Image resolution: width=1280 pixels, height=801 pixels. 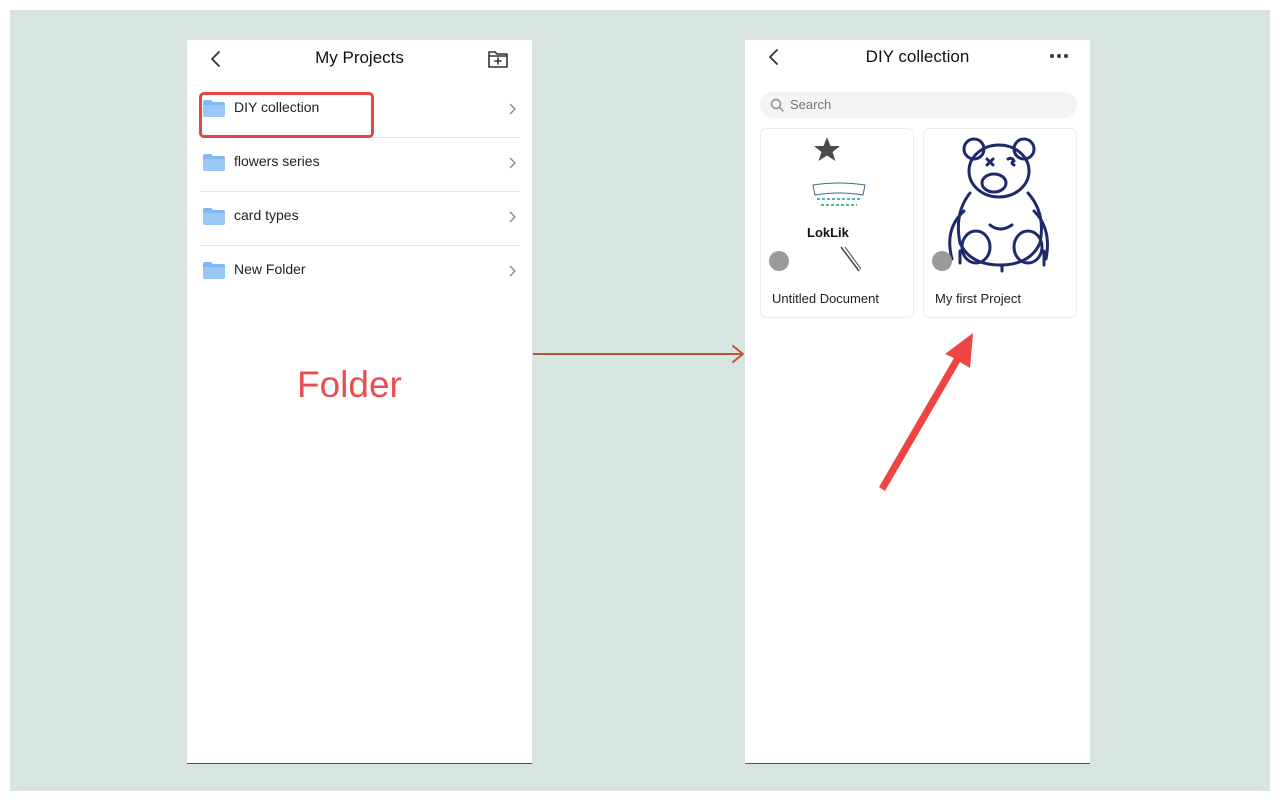 I want to click on pointer-arrow, so click(x=926, y=412).